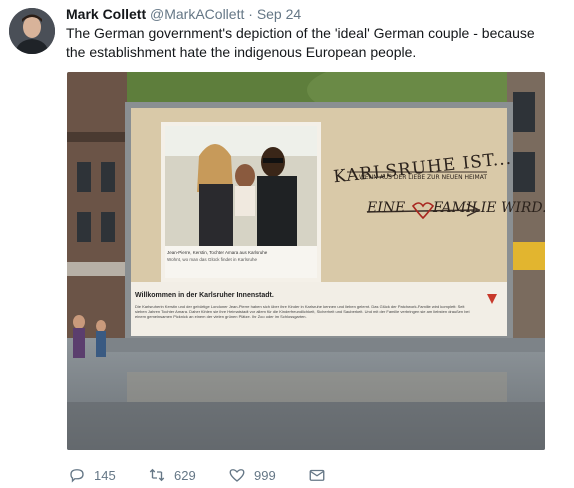  I want to click on retweet-icon, so click(157, 475).